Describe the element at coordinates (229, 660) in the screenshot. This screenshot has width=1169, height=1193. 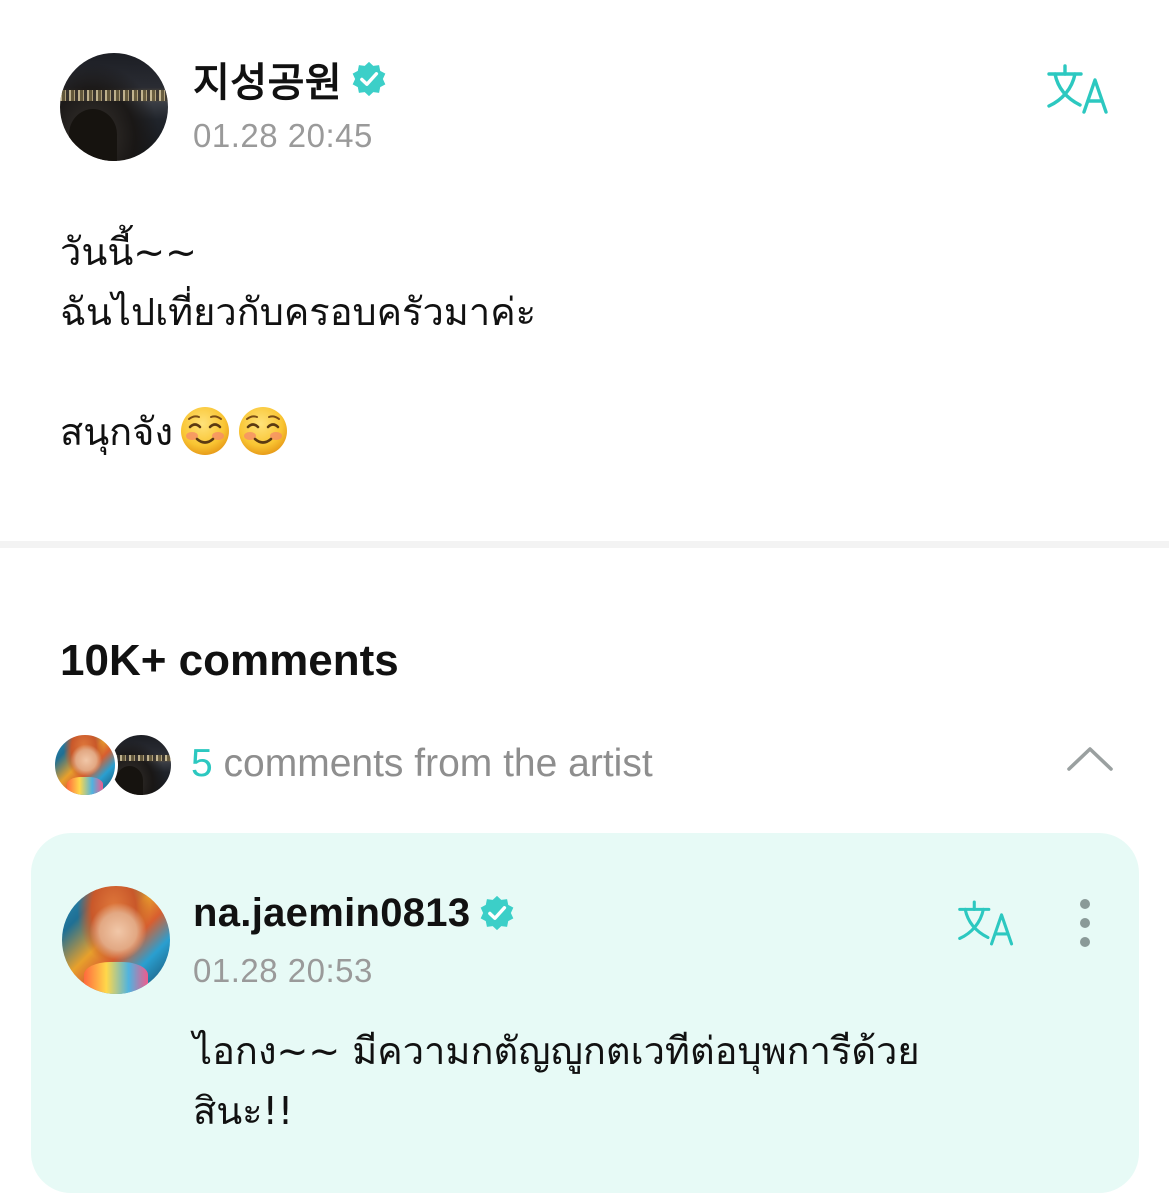
I see `comments-count-title: 10K+ comments` at that location.